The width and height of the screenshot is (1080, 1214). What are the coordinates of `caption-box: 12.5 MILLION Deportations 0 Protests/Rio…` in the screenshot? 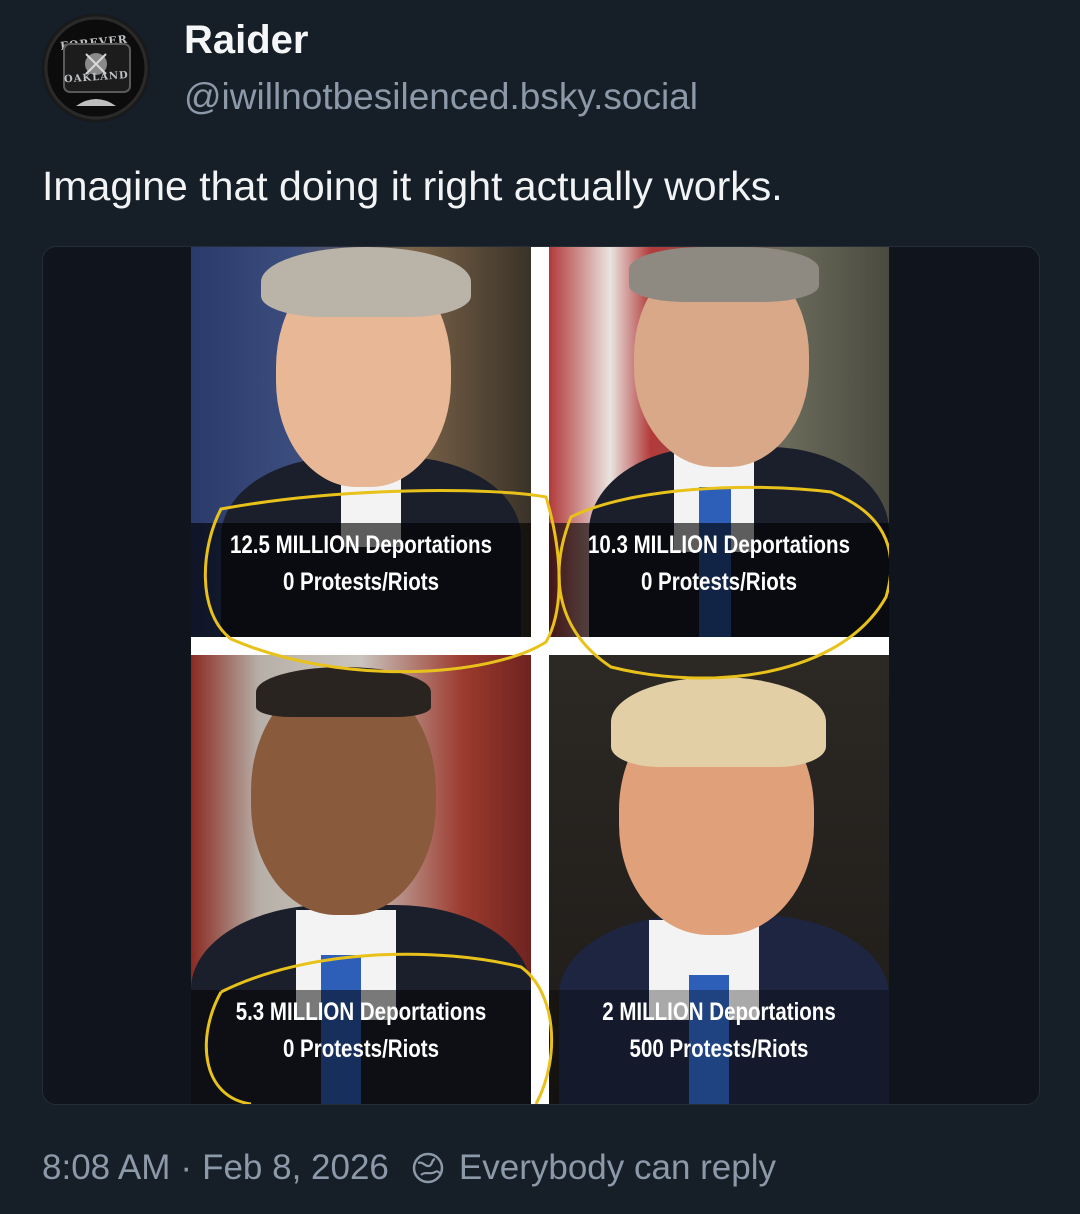 It's located at (361, 580).